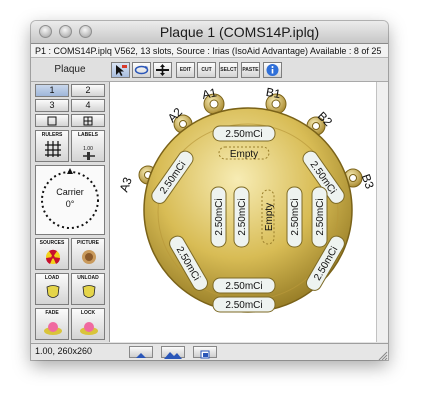  What do you see at coordinates (45, 31) in the screenshot?
I see `close-window-button` at bounding box center [45, 31].